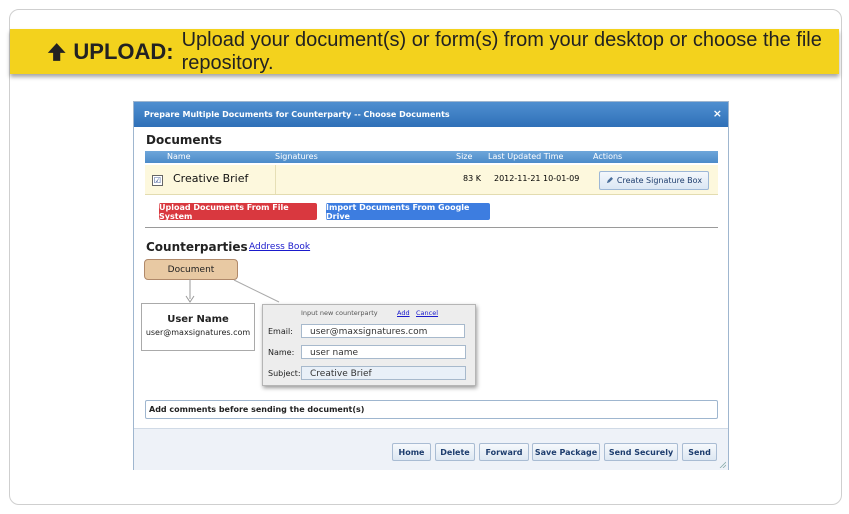  I want to click on delete-button: Delete, so click(455, 452).